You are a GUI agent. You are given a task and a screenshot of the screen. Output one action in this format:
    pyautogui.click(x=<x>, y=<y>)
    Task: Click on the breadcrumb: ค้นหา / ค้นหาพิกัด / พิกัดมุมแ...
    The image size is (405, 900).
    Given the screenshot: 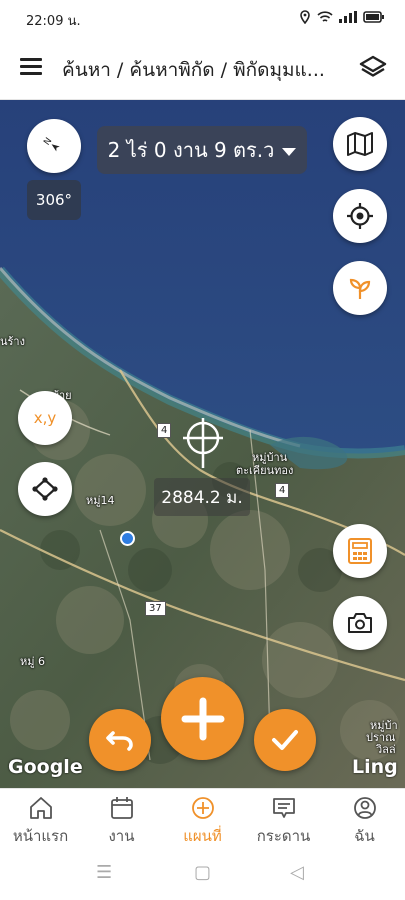 What is the action you would take?
    pyautogui.click(x=193, y=70)
    